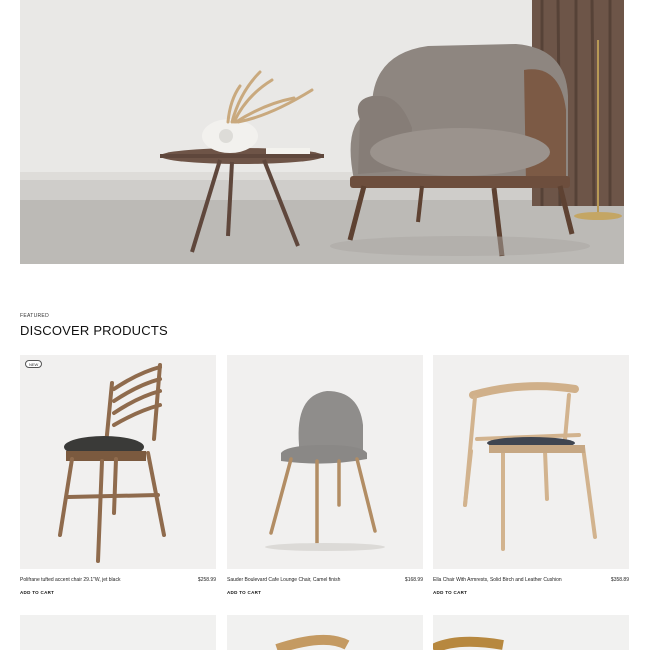 The image size is (650, 650). Describe the element at coordinates (619, 580) in the screenshot. I see `product-price: $358.89` at that location.